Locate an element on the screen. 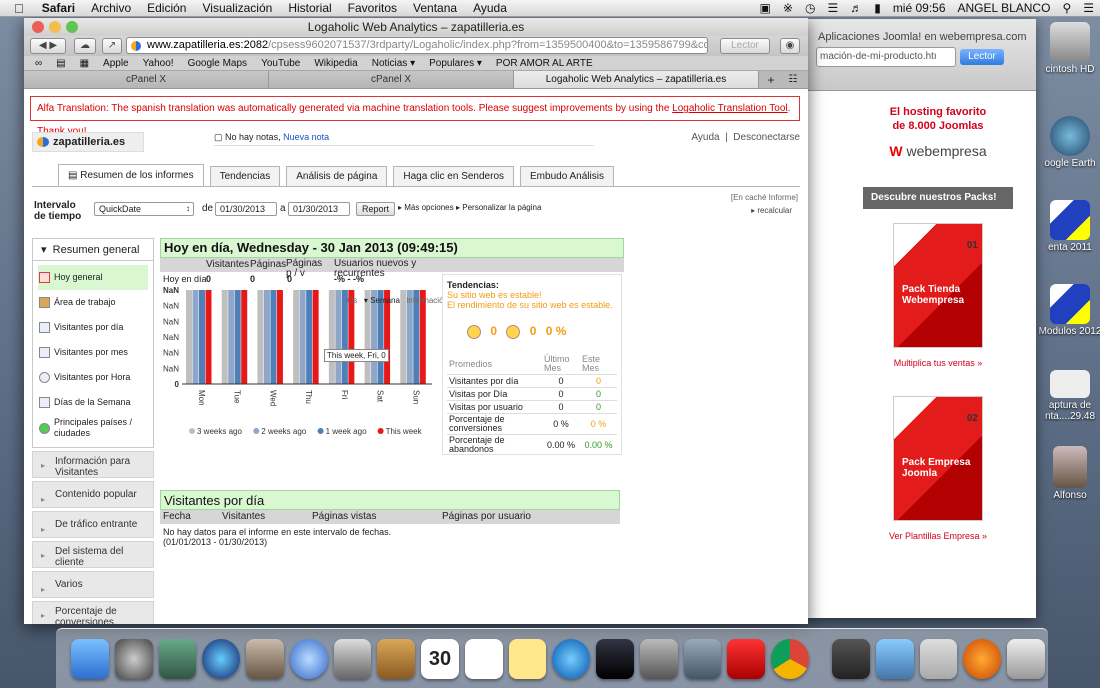 The height and width of the screenshot is (688, 1100). tab-cpanel-1: cPanel X is located at coordinates (146, 79).